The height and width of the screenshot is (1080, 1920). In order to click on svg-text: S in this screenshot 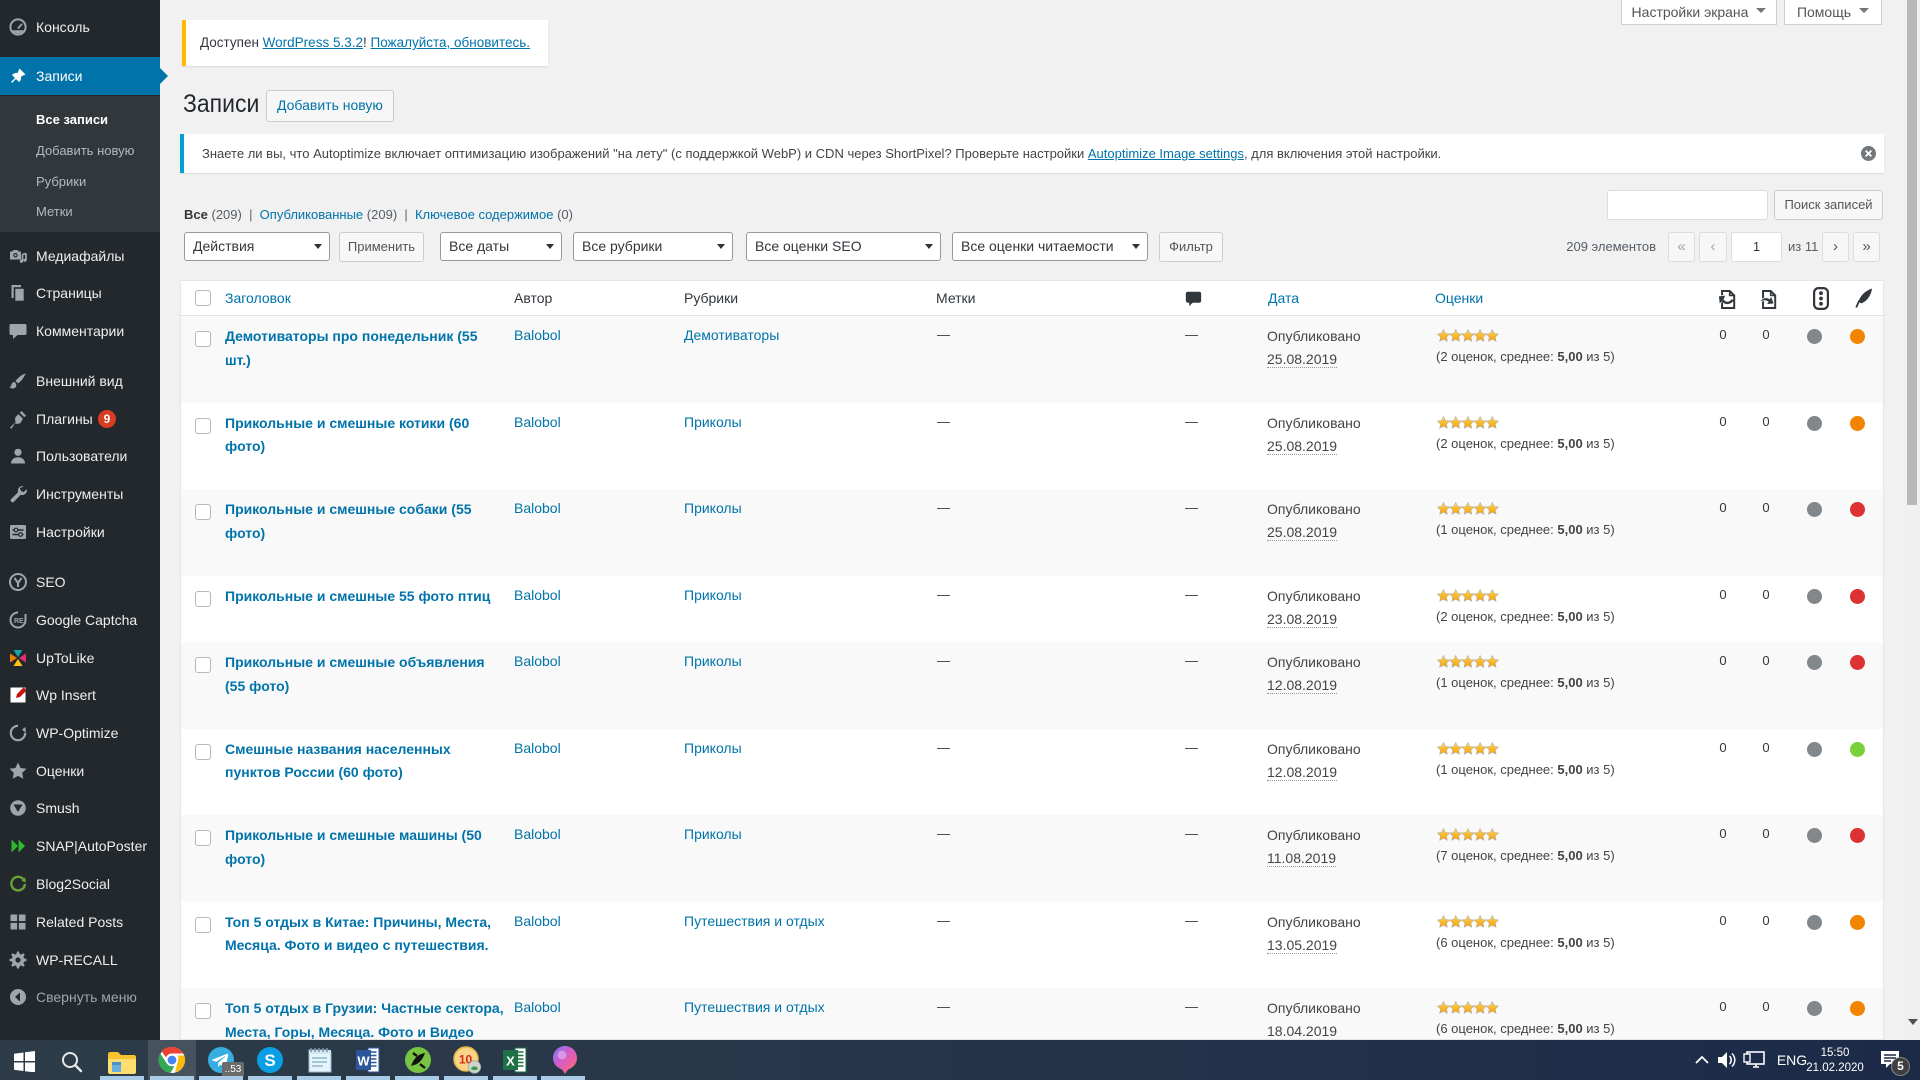, I will do `click(269, 1060)`.